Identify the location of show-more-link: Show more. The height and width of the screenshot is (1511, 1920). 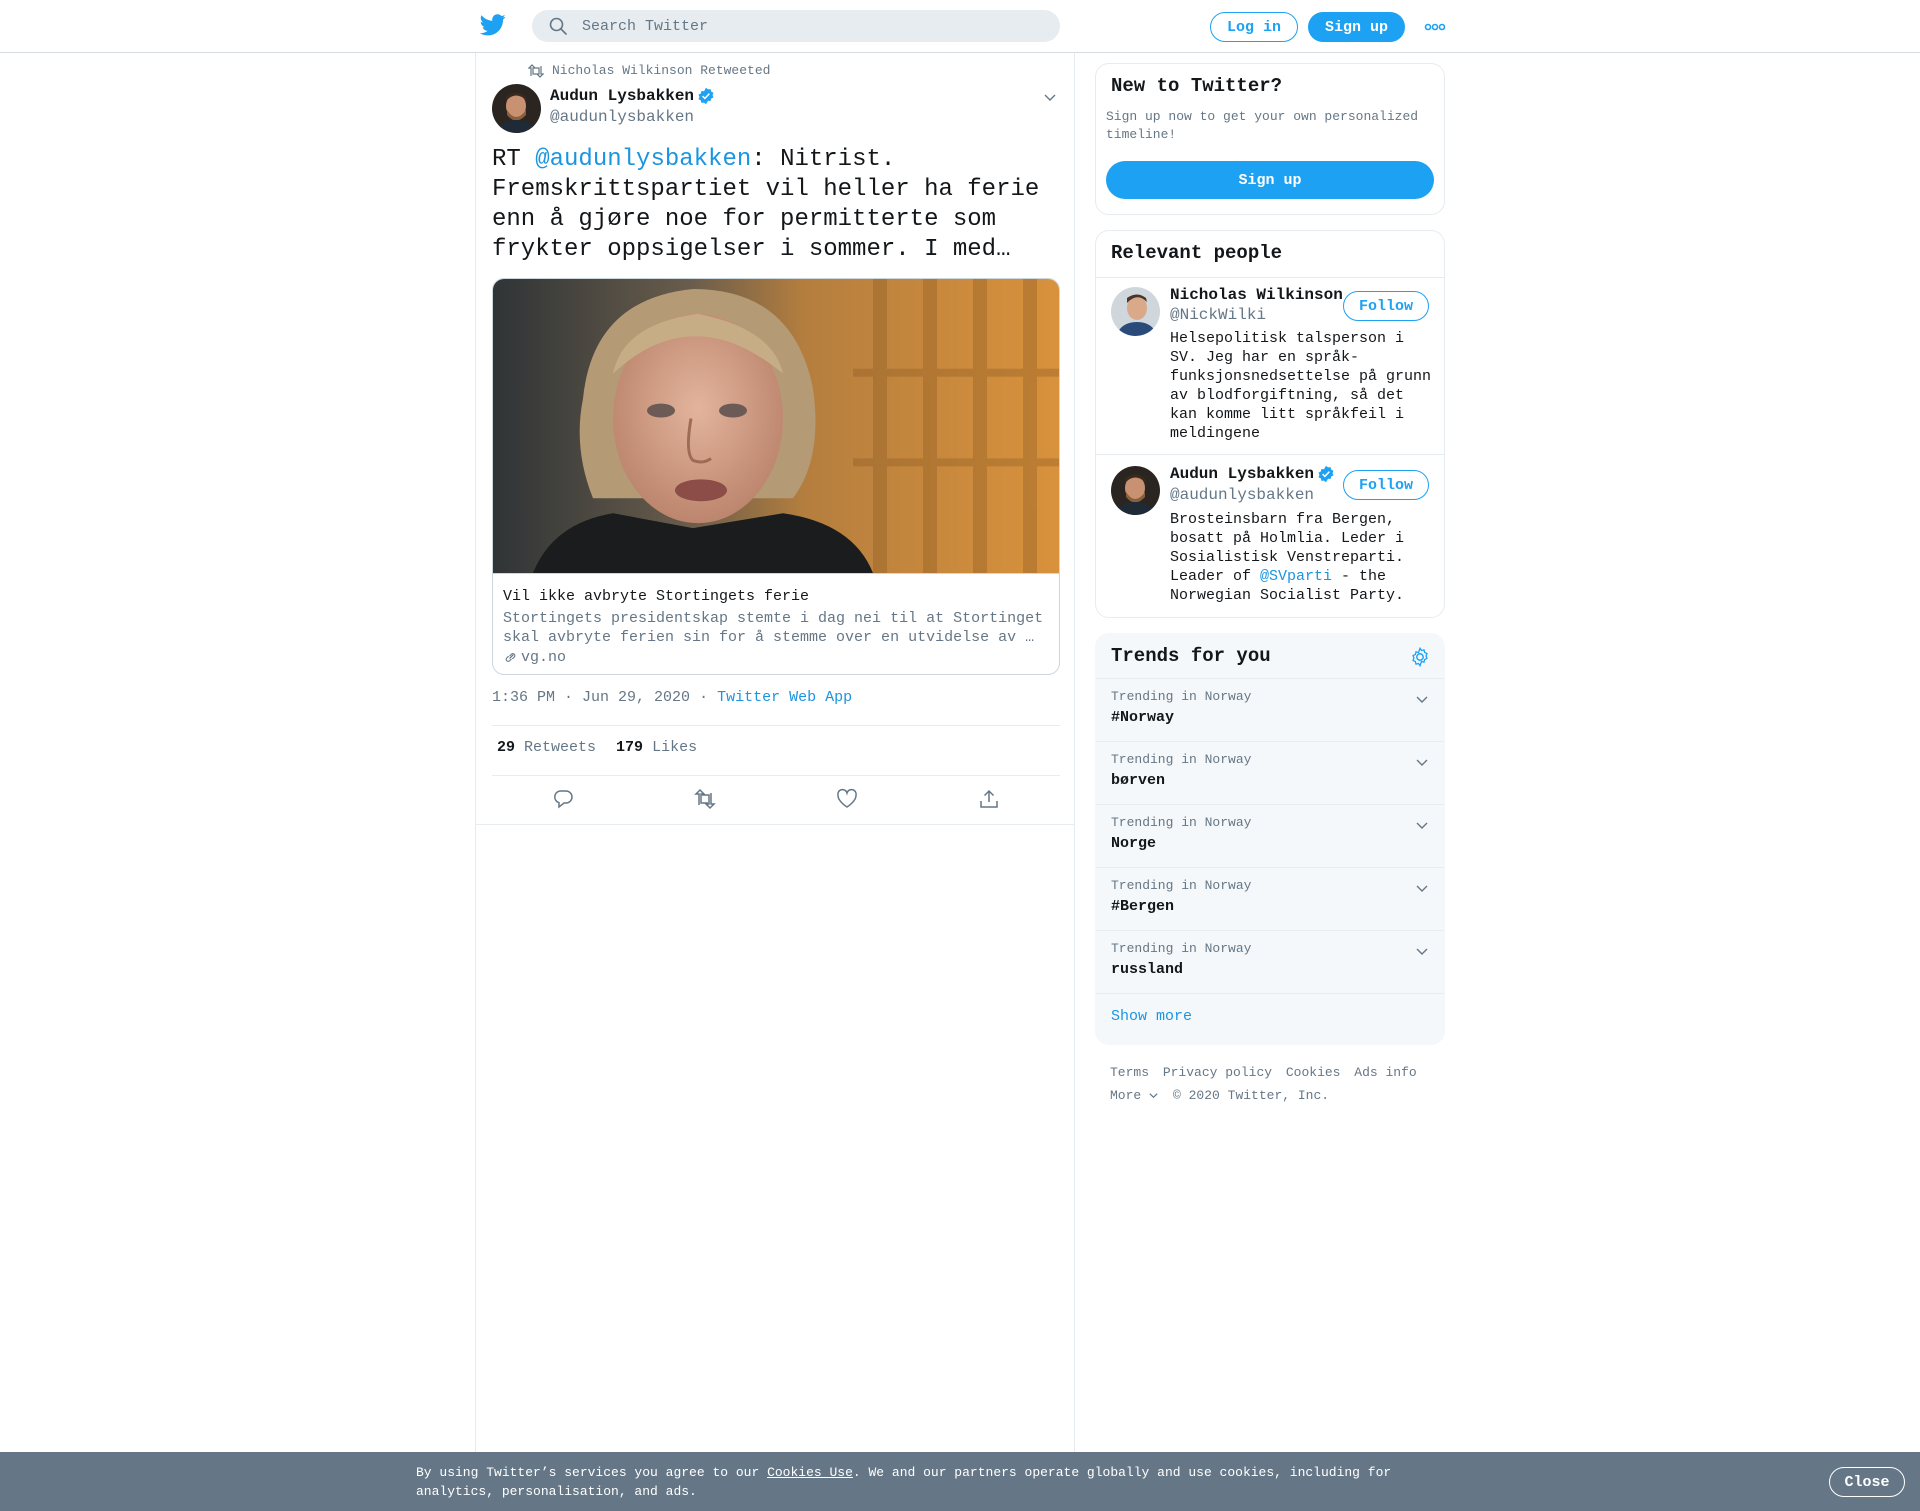
(1151, 1016).